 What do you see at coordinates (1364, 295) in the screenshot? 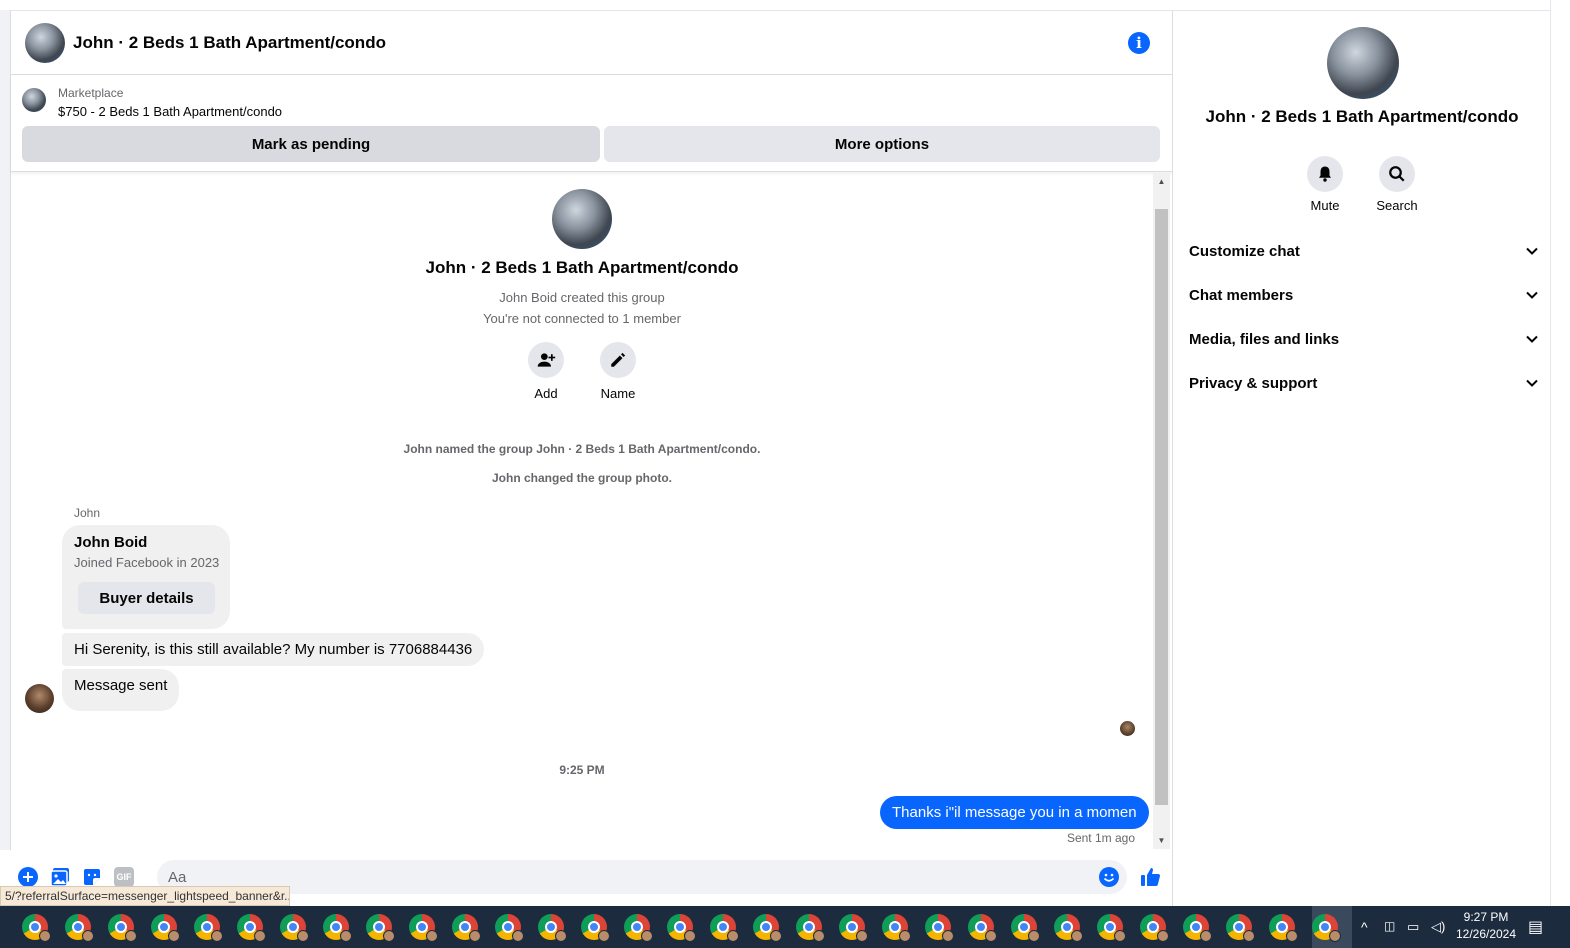
I see `chat-members-section: Chat members` at bounding box center [1364, 295].